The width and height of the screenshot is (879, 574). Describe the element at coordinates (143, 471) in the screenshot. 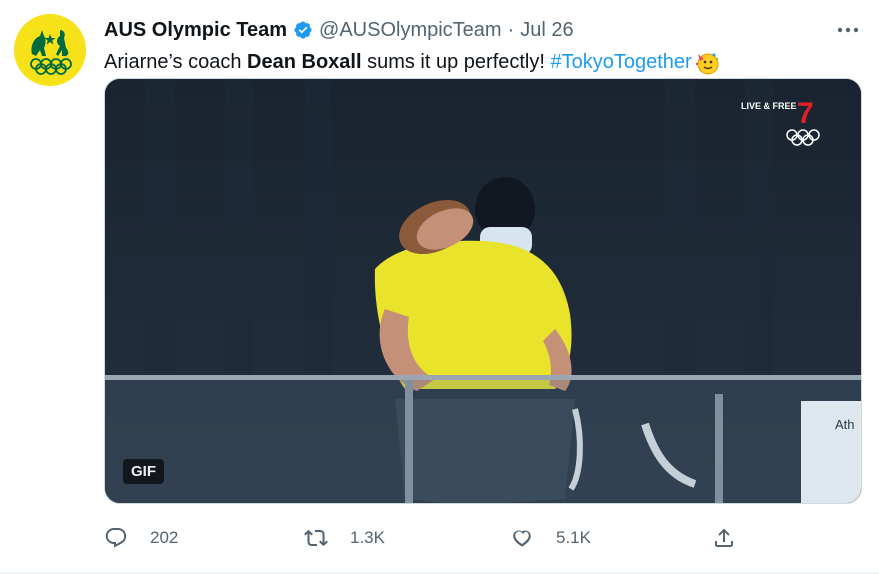

I see `gif-badge: GIF` at that location.